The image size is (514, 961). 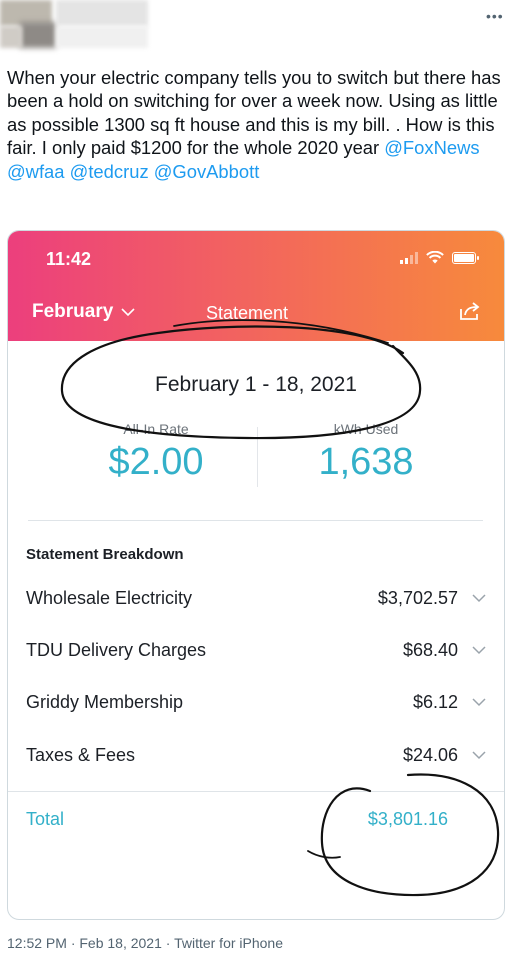 I want to click on all-in-rate-label: All-In Rate, so click(x=156, y=429).